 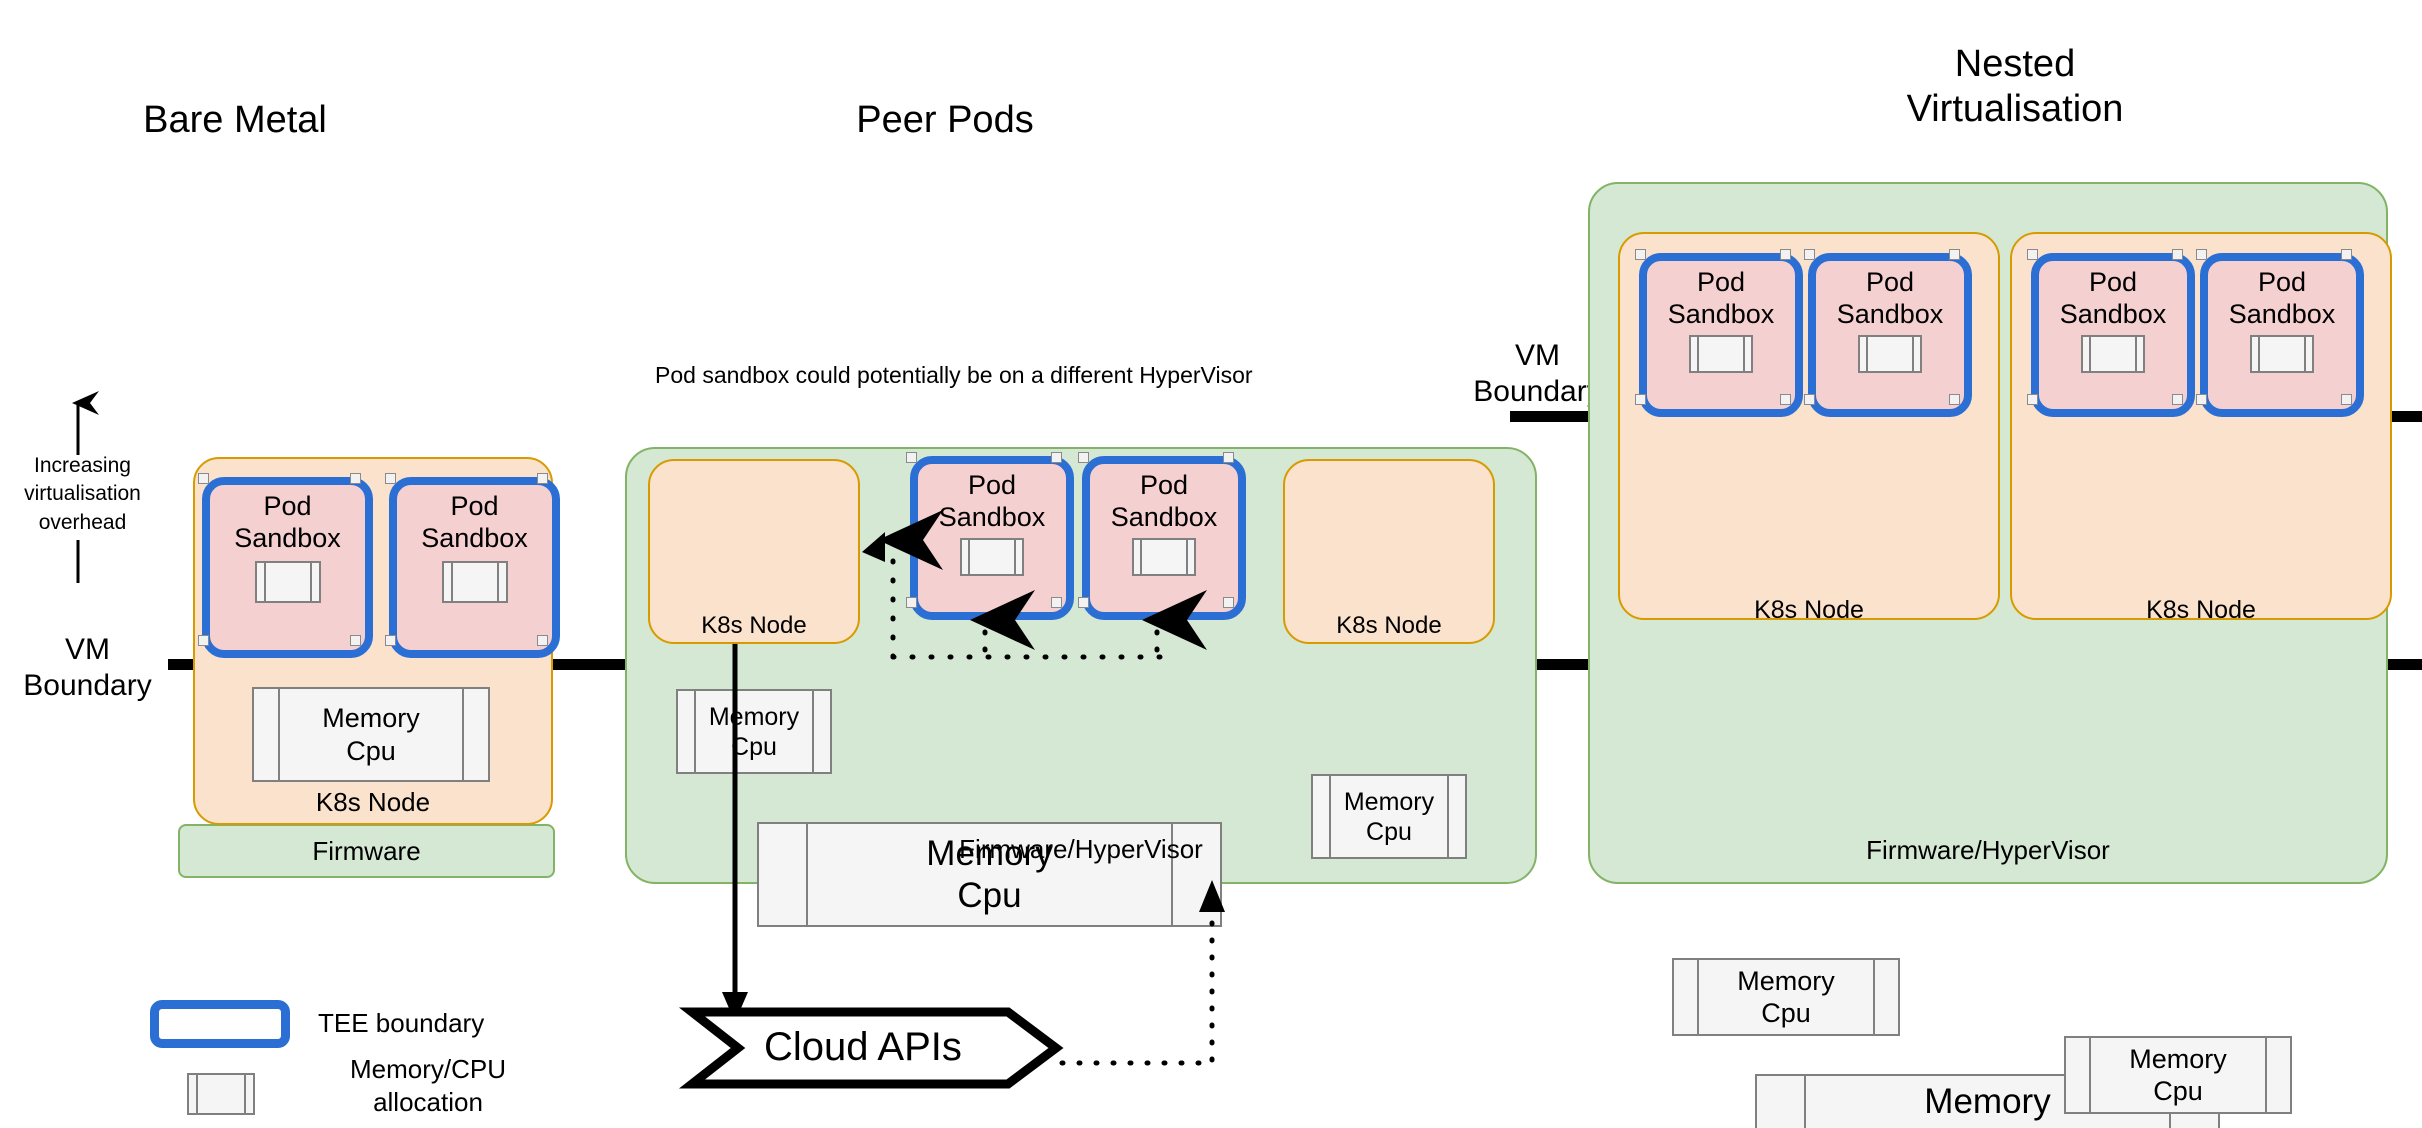 I want to click on bare-metal-firmware-label: Firmware, so click(x=366, y=850).